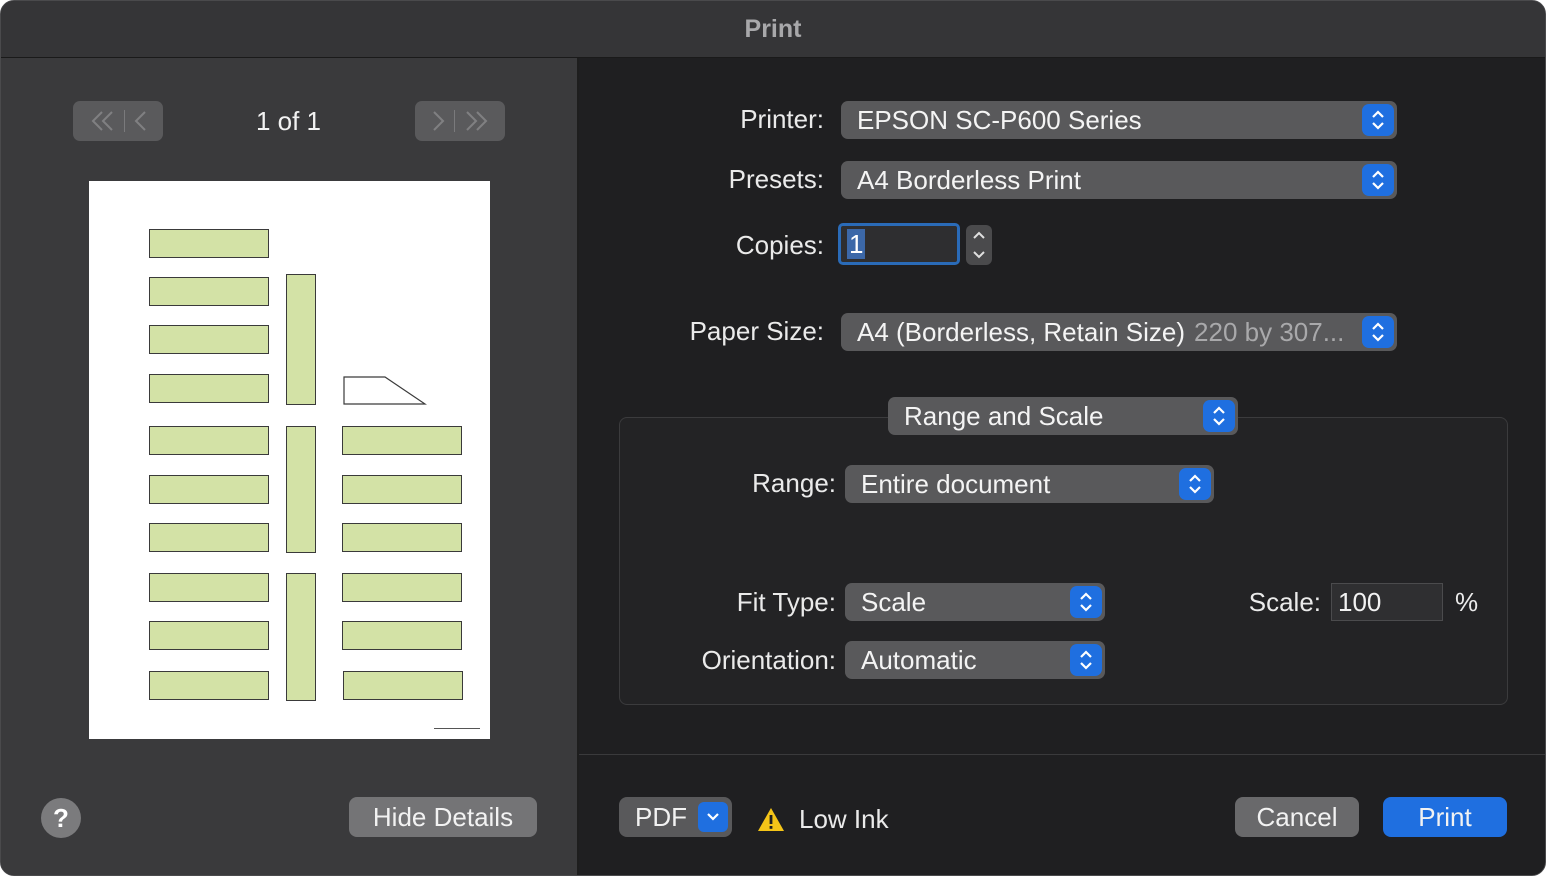 The width and height of the screenshot is (1546, 876). I want to click on copies-value: 1, so click(856, 244).